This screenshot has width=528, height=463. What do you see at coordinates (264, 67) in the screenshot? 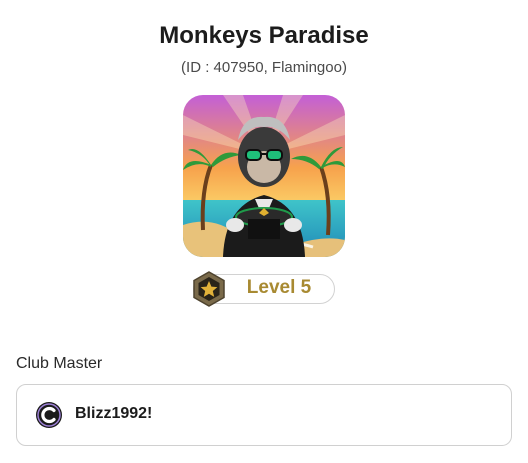
I see `club-id-subtitle: (ID : 407950, Flamingoo)` at bounding box center [264, 67].